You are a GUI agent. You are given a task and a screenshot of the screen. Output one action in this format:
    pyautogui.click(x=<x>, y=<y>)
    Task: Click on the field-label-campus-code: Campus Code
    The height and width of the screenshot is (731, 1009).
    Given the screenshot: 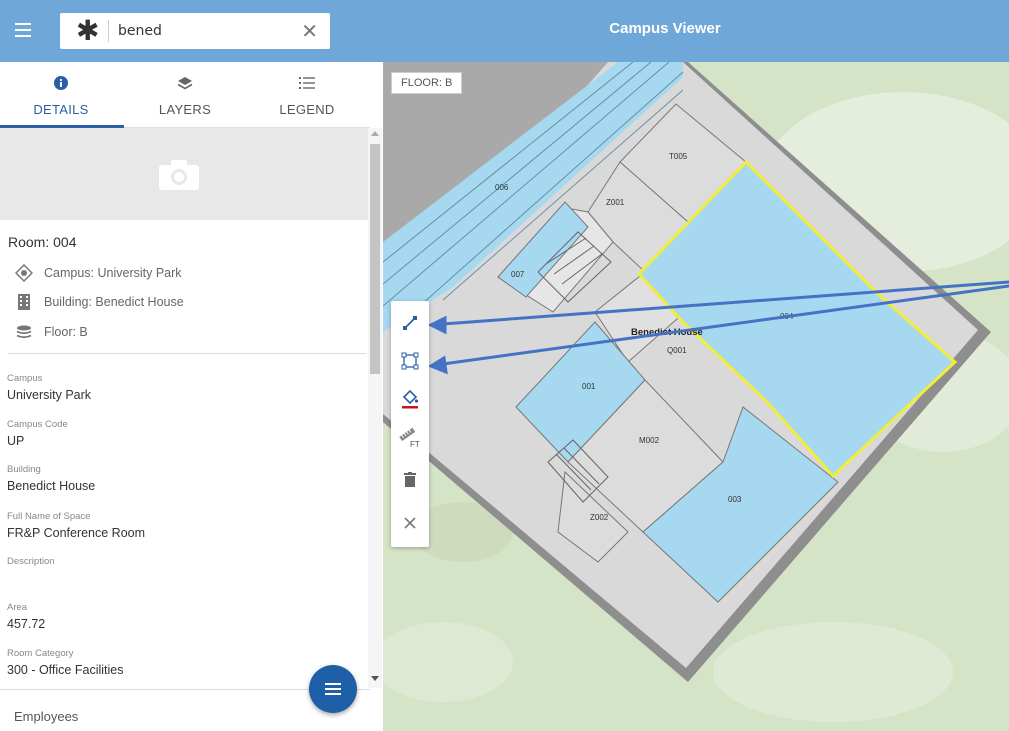 What is the action you would take?
    pyautogui.click(x=37, y=424)
    